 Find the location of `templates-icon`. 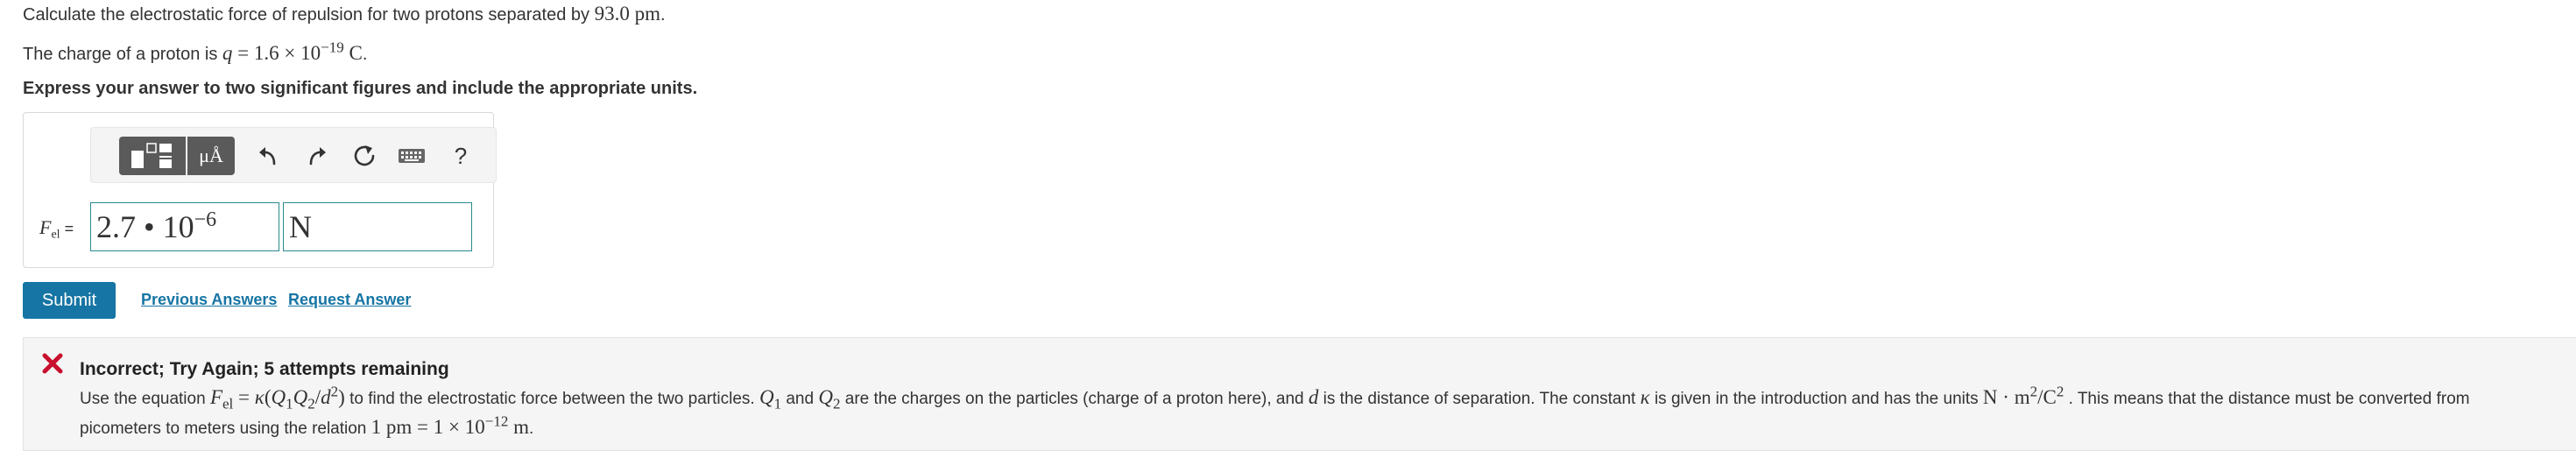

templates-icon is located at coordinates (151, 155).